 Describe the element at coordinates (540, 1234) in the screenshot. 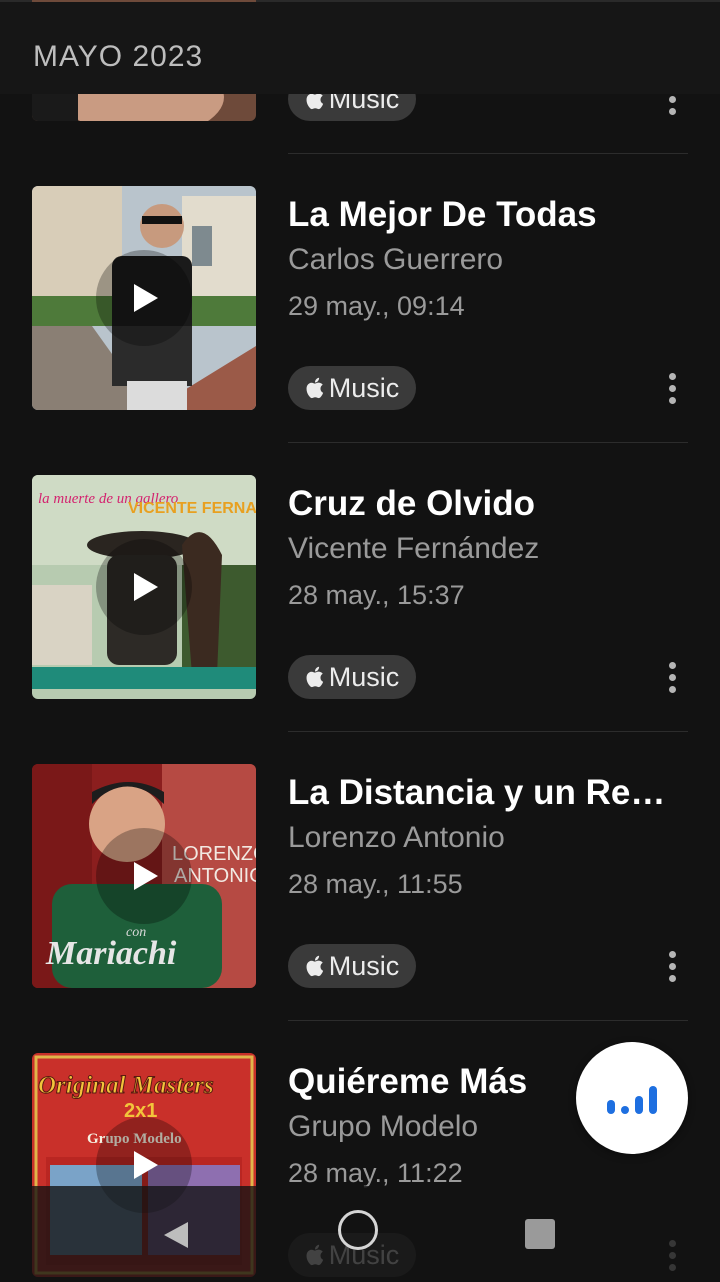

I see `recent-apps-button` at that location.